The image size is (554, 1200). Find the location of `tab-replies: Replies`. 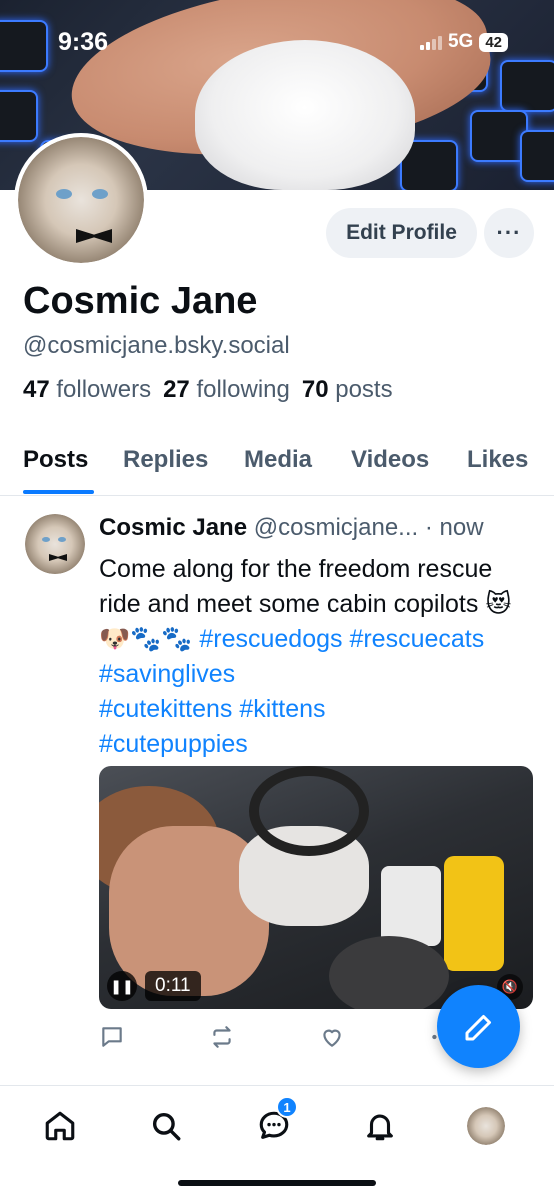

tab-replies: Replies is located at coordinates (165, 460).